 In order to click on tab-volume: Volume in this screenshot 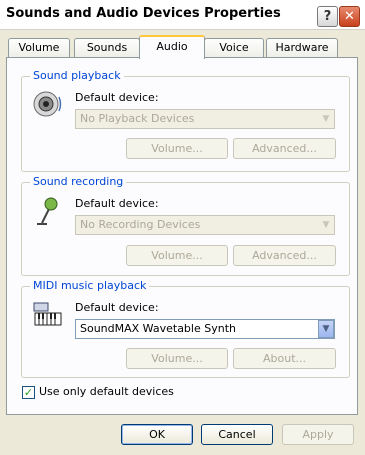, I will do `click(39, 48)`.